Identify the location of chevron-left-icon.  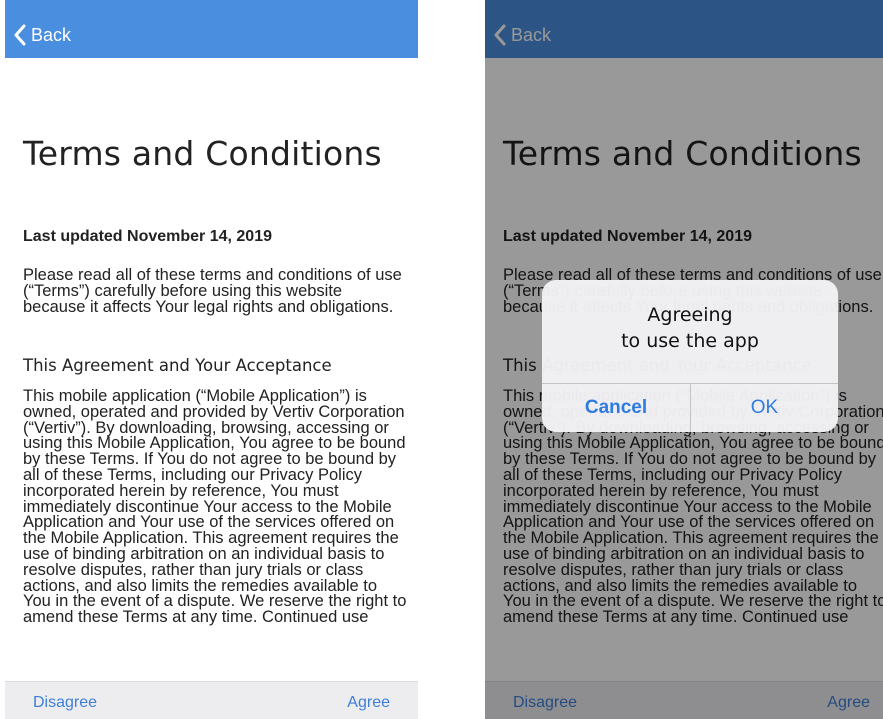
(20, 35).